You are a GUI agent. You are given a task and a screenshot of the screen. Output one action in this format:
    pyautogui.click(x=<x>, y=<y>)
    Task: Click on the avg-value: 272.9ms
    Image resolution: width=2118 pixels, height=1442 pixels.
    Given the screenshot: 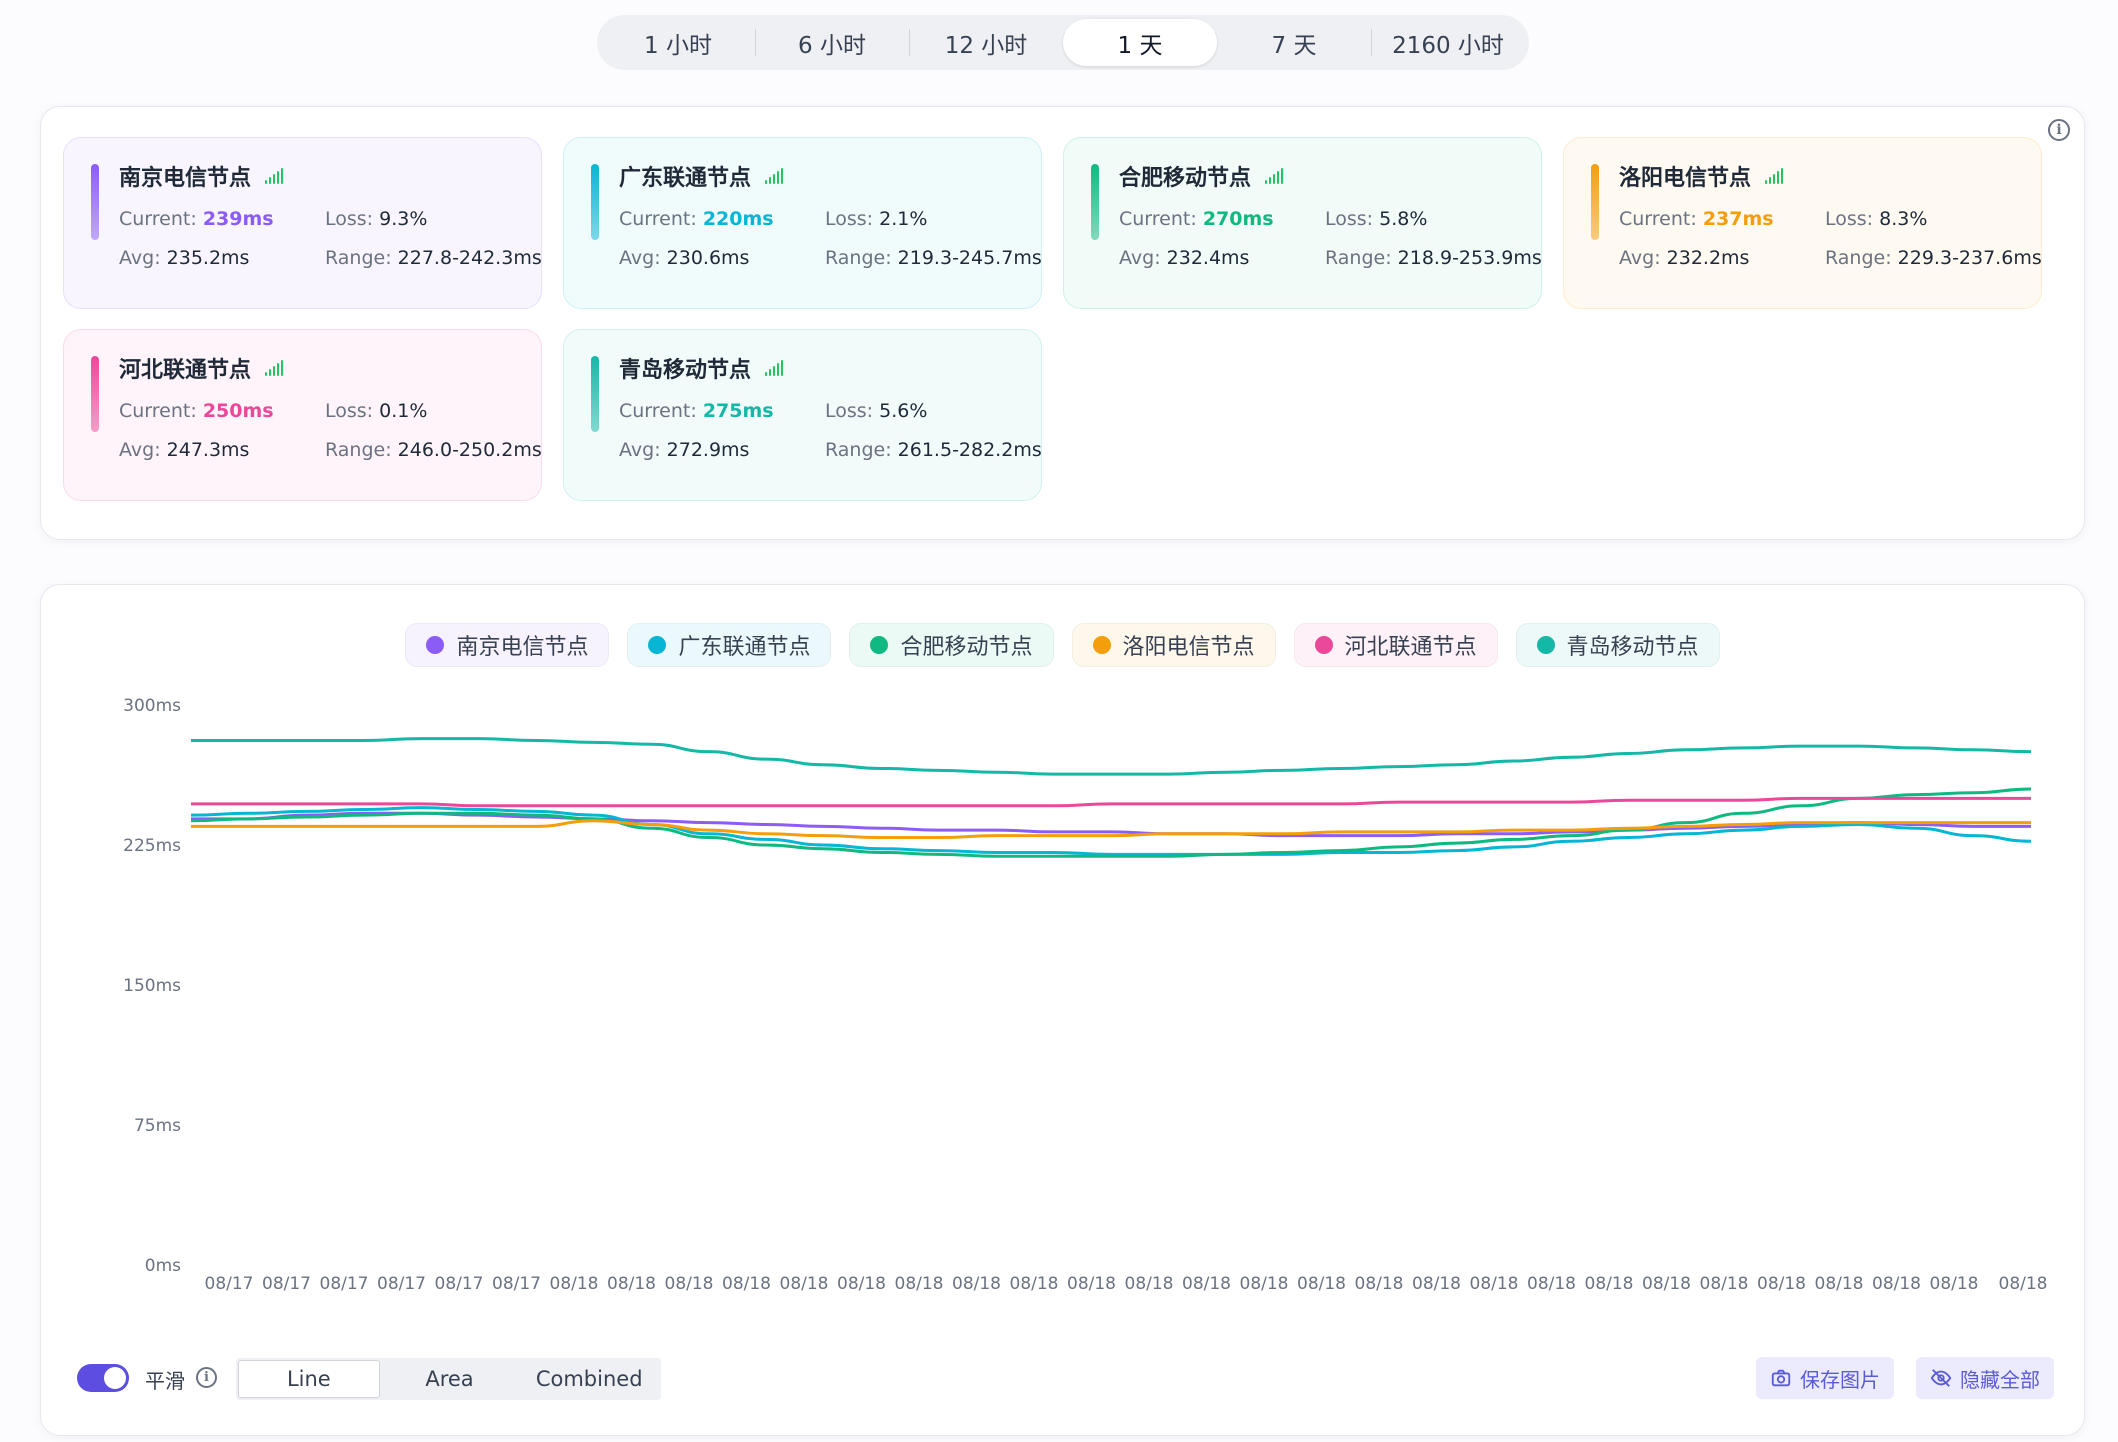 What is the action you would take?
    pyautogui.click(x=708, y=450)
    